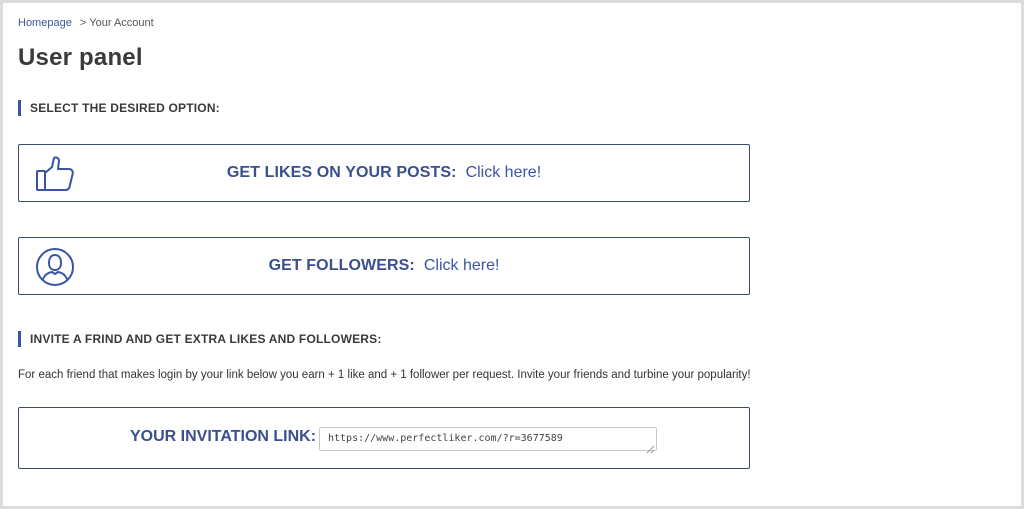 The image size is (1024, 509). I want to click on get-likes-option: GET LIKES ON YOUR POSTS: Click here!, so click(384, 173).